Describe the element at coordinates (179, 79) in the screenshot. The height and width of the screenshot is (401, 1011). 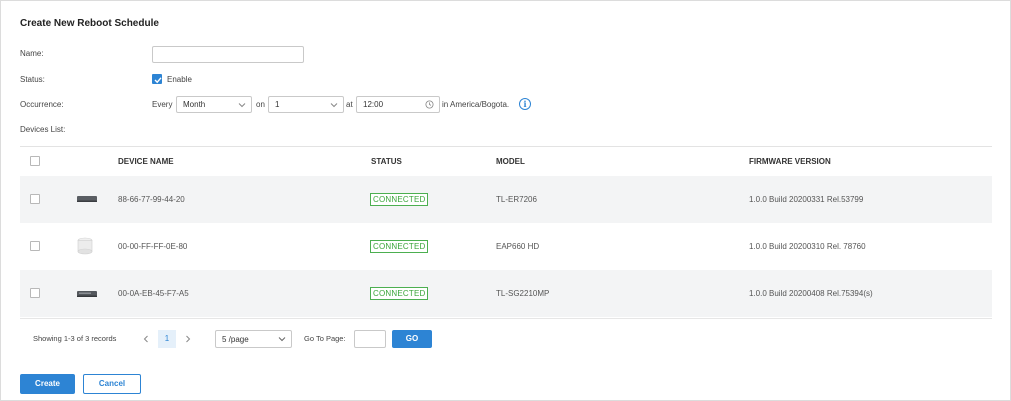
I see `enable-label: Enable` at that location.